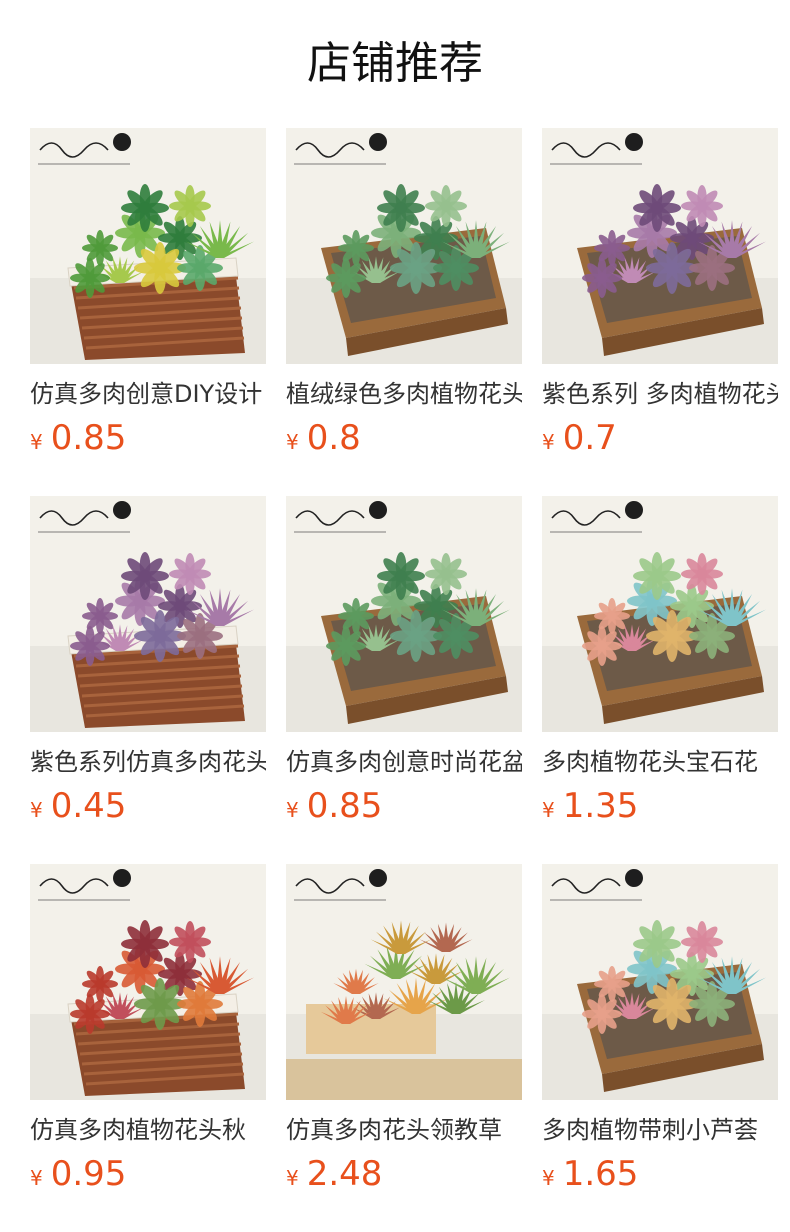  I want to click on product-price: ¥0.8, so click(404, 440).